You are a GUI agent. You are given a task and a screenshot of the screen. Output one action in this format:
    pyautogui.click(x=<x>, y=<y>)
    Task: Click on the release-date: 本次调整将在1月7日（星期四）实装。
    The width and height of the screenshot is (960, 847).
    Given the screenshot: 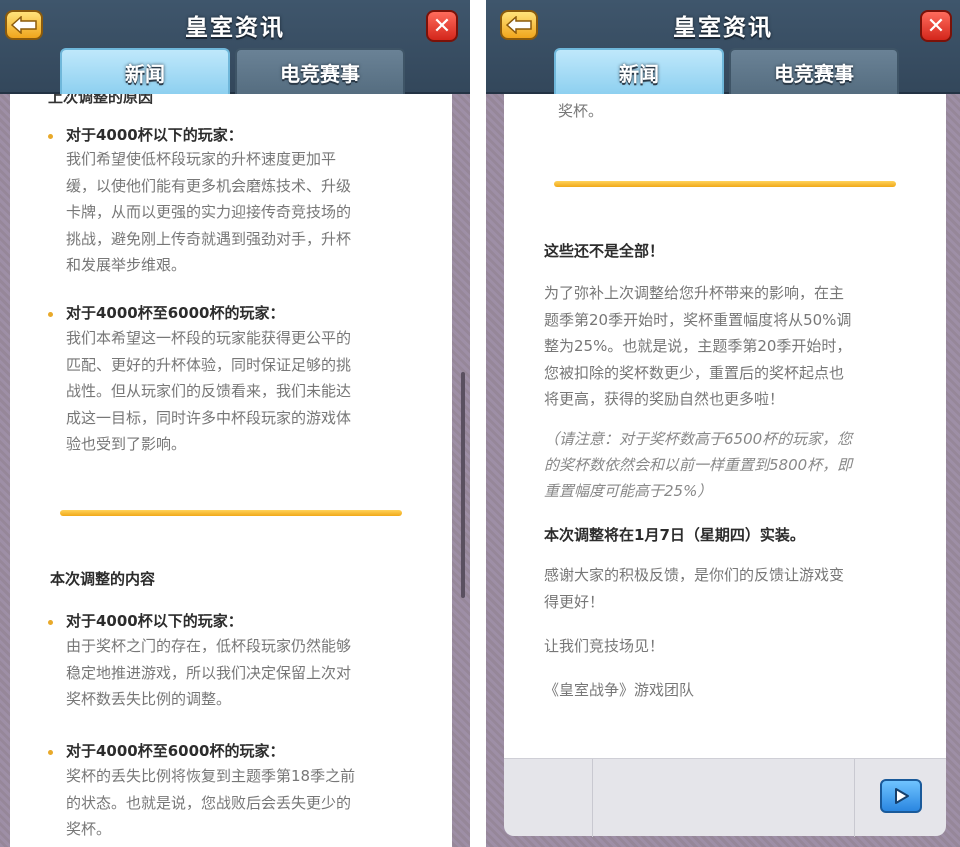 What is the action you would take?
    pyautogui.click(x=674, y=535)
    